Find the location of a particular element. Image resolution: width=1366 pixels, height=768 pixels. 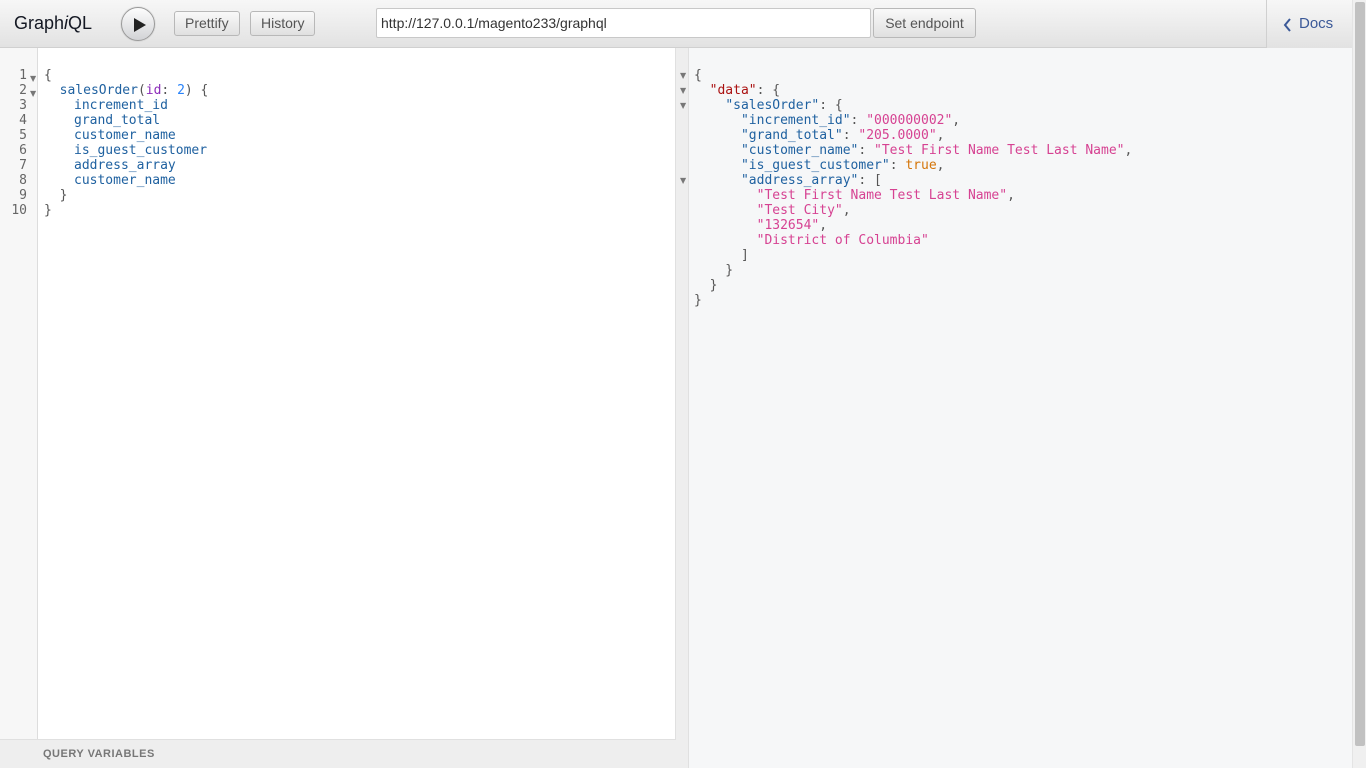

result-root-key: "salesOrder" is located at coordinates (772, 105).